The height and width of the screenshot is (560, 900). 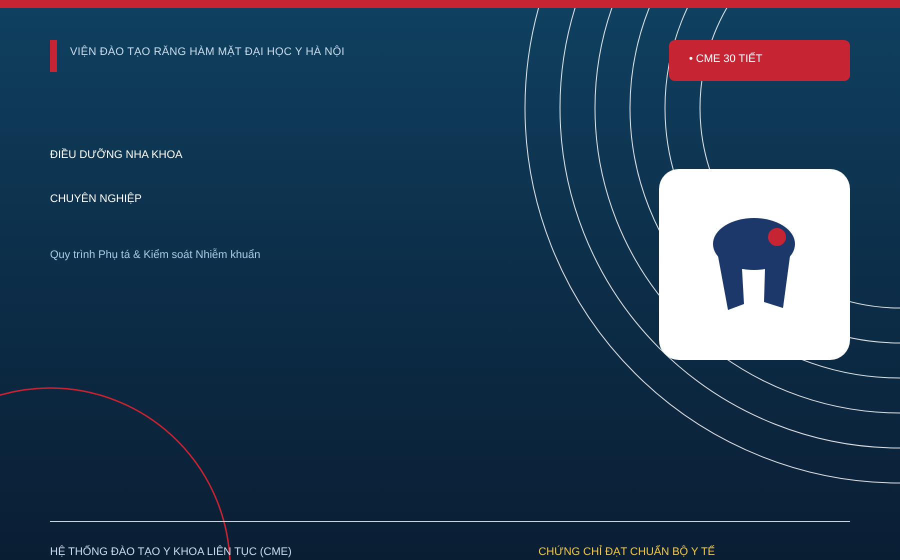 What do you see at coordinates (155, 255) in the screenshot?
I see `course-subtitle: Quy trình Phụ tá & Kiểm soát Nhiễm khuẩn` at bounding box center [155, 255].